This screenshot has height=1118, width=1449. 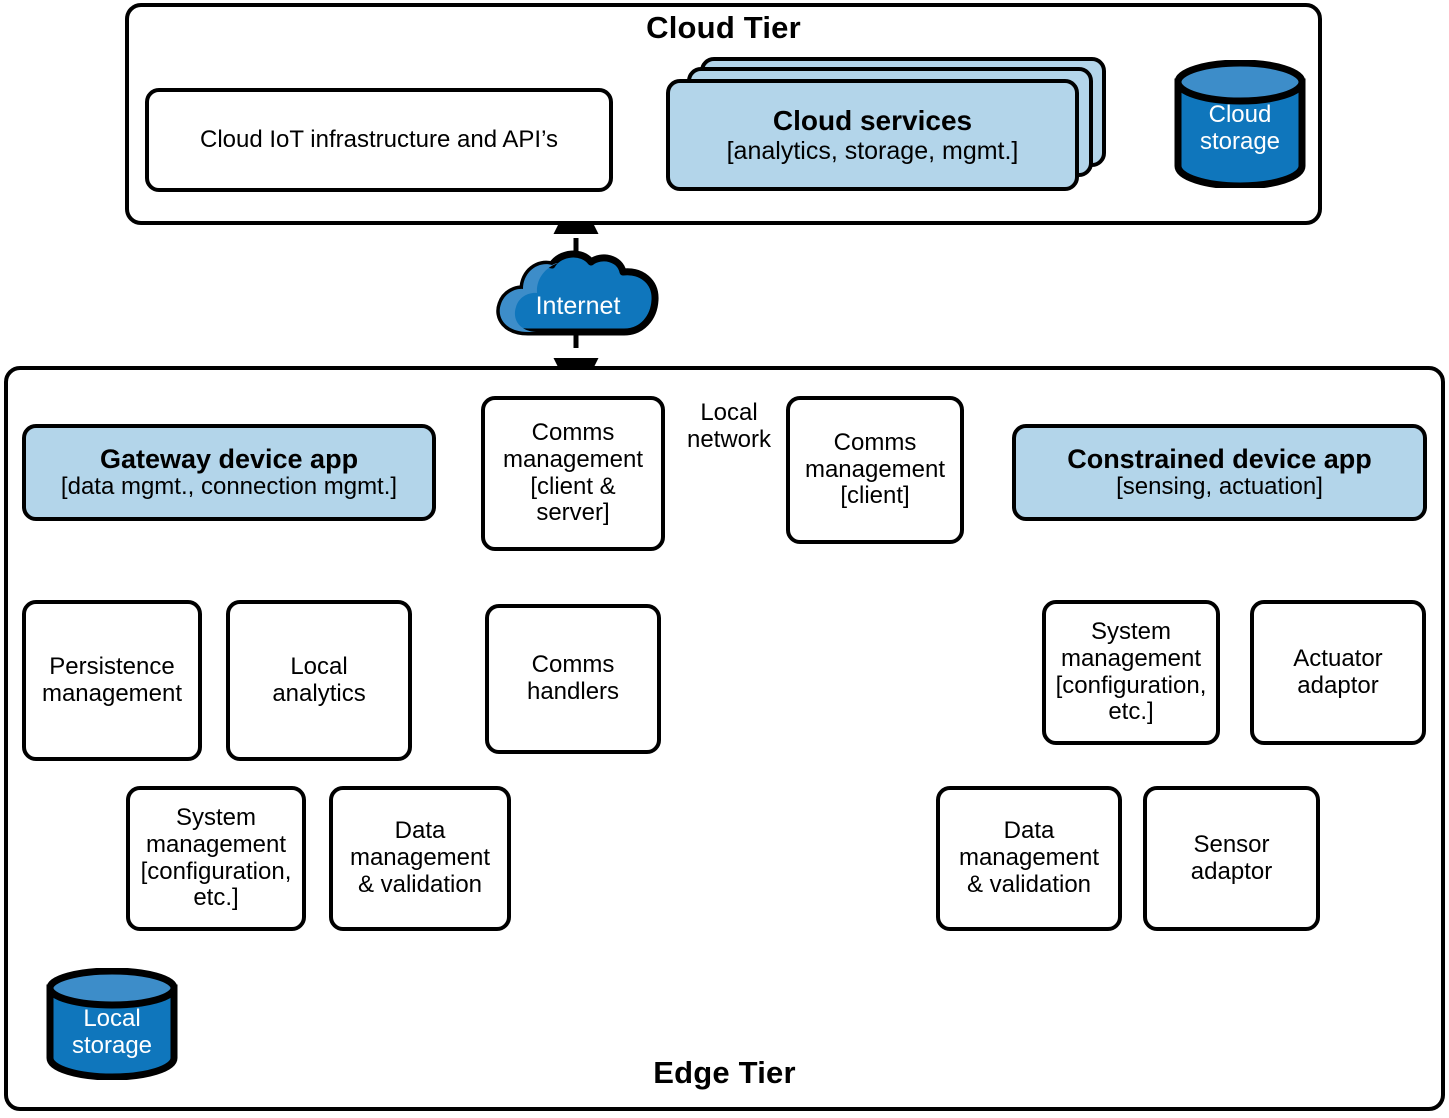 What do you see at coordinates (729, 412) in the screenshot?
I see `local-network-line1: Local` at bounding box center [729, 412].